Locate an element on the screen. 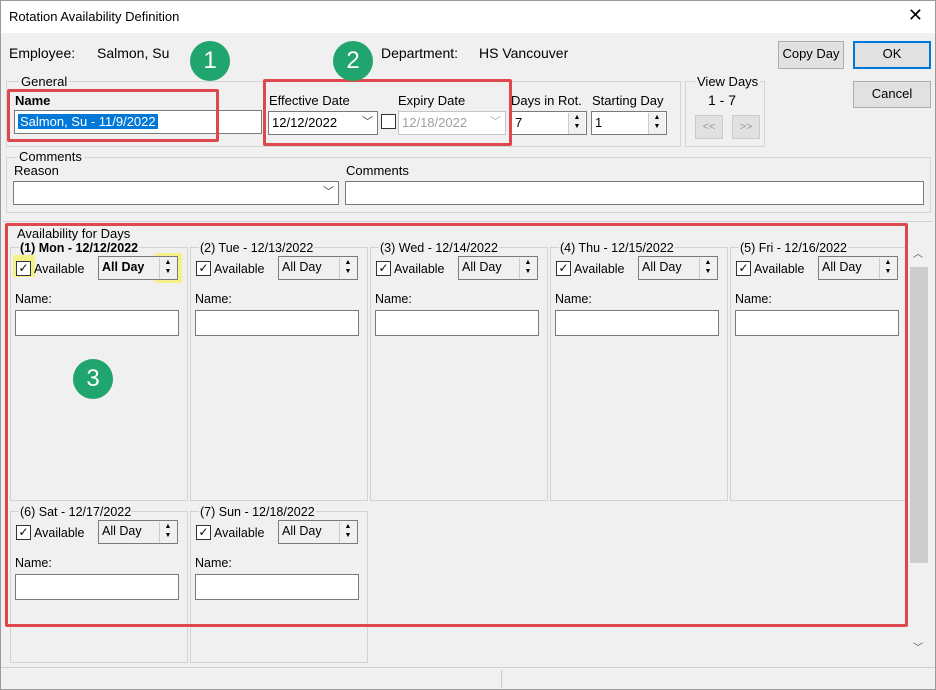  reason-dropdown: ﹀ is located at coordinates (176, 193).